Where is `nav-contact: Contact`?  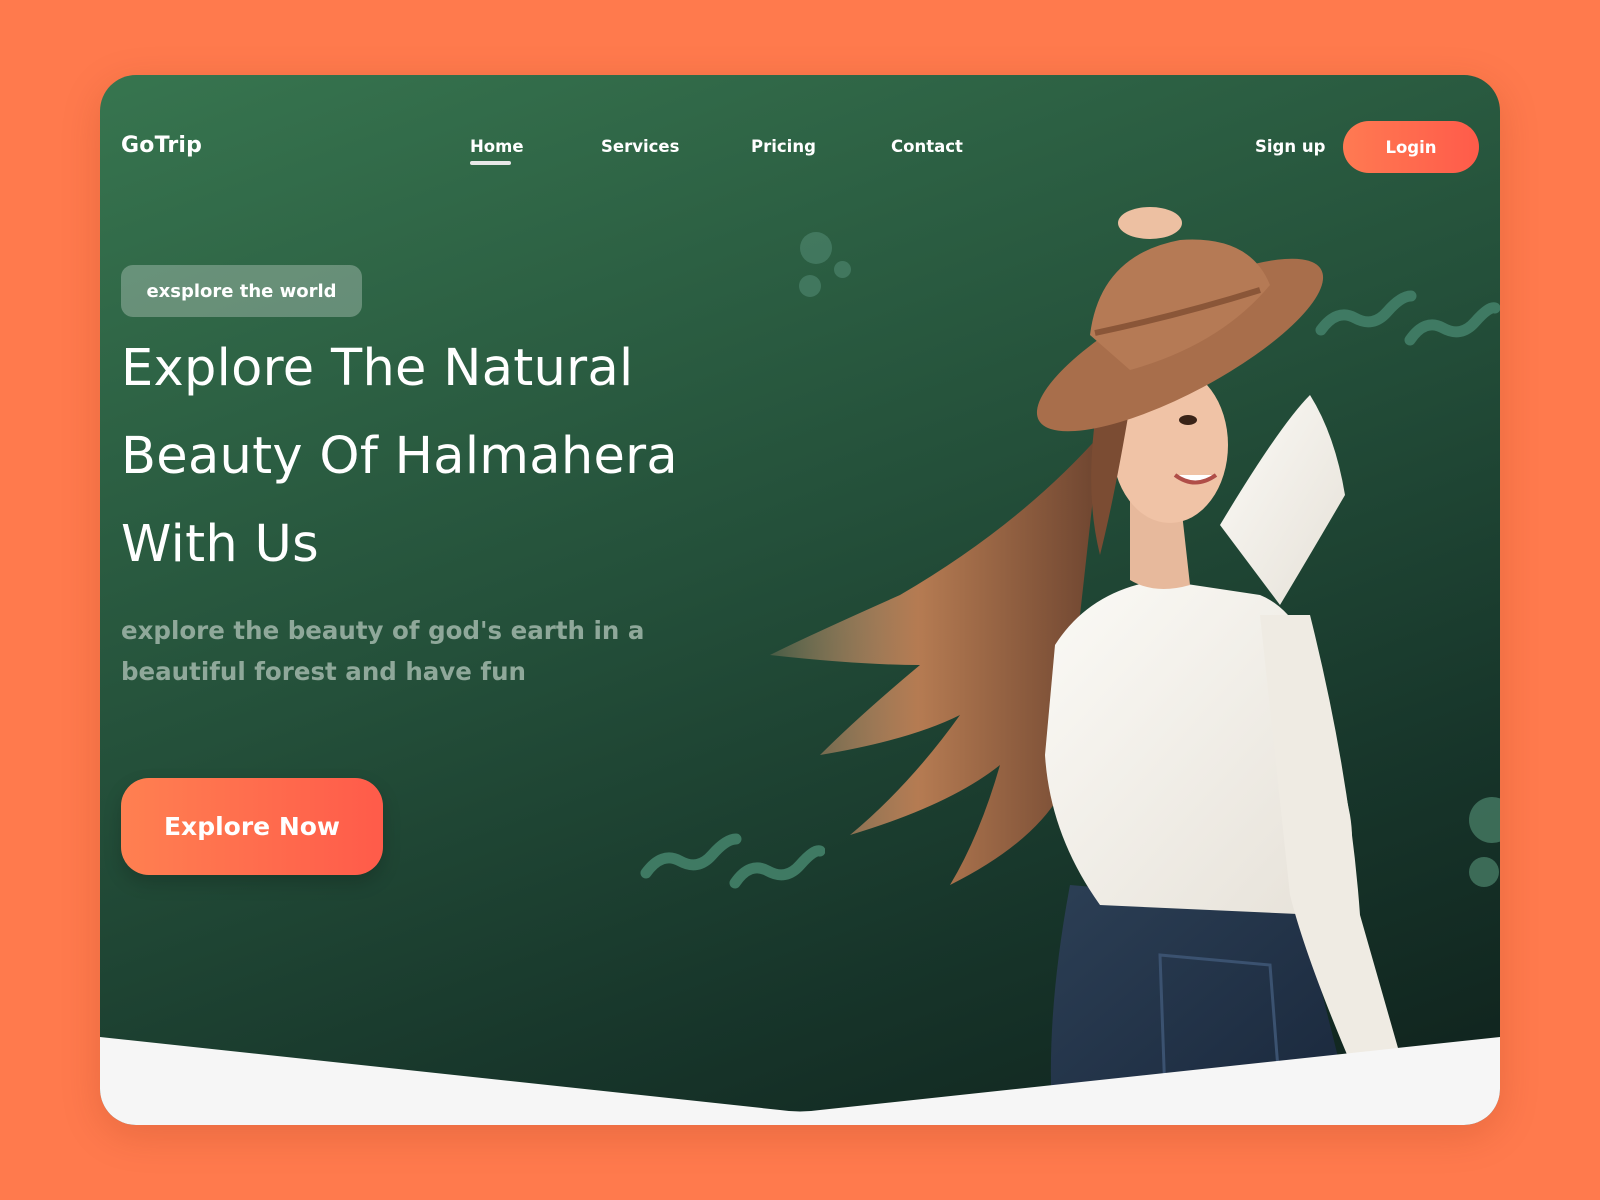 nav-contact: Contact is located at coordinates (927, 146).